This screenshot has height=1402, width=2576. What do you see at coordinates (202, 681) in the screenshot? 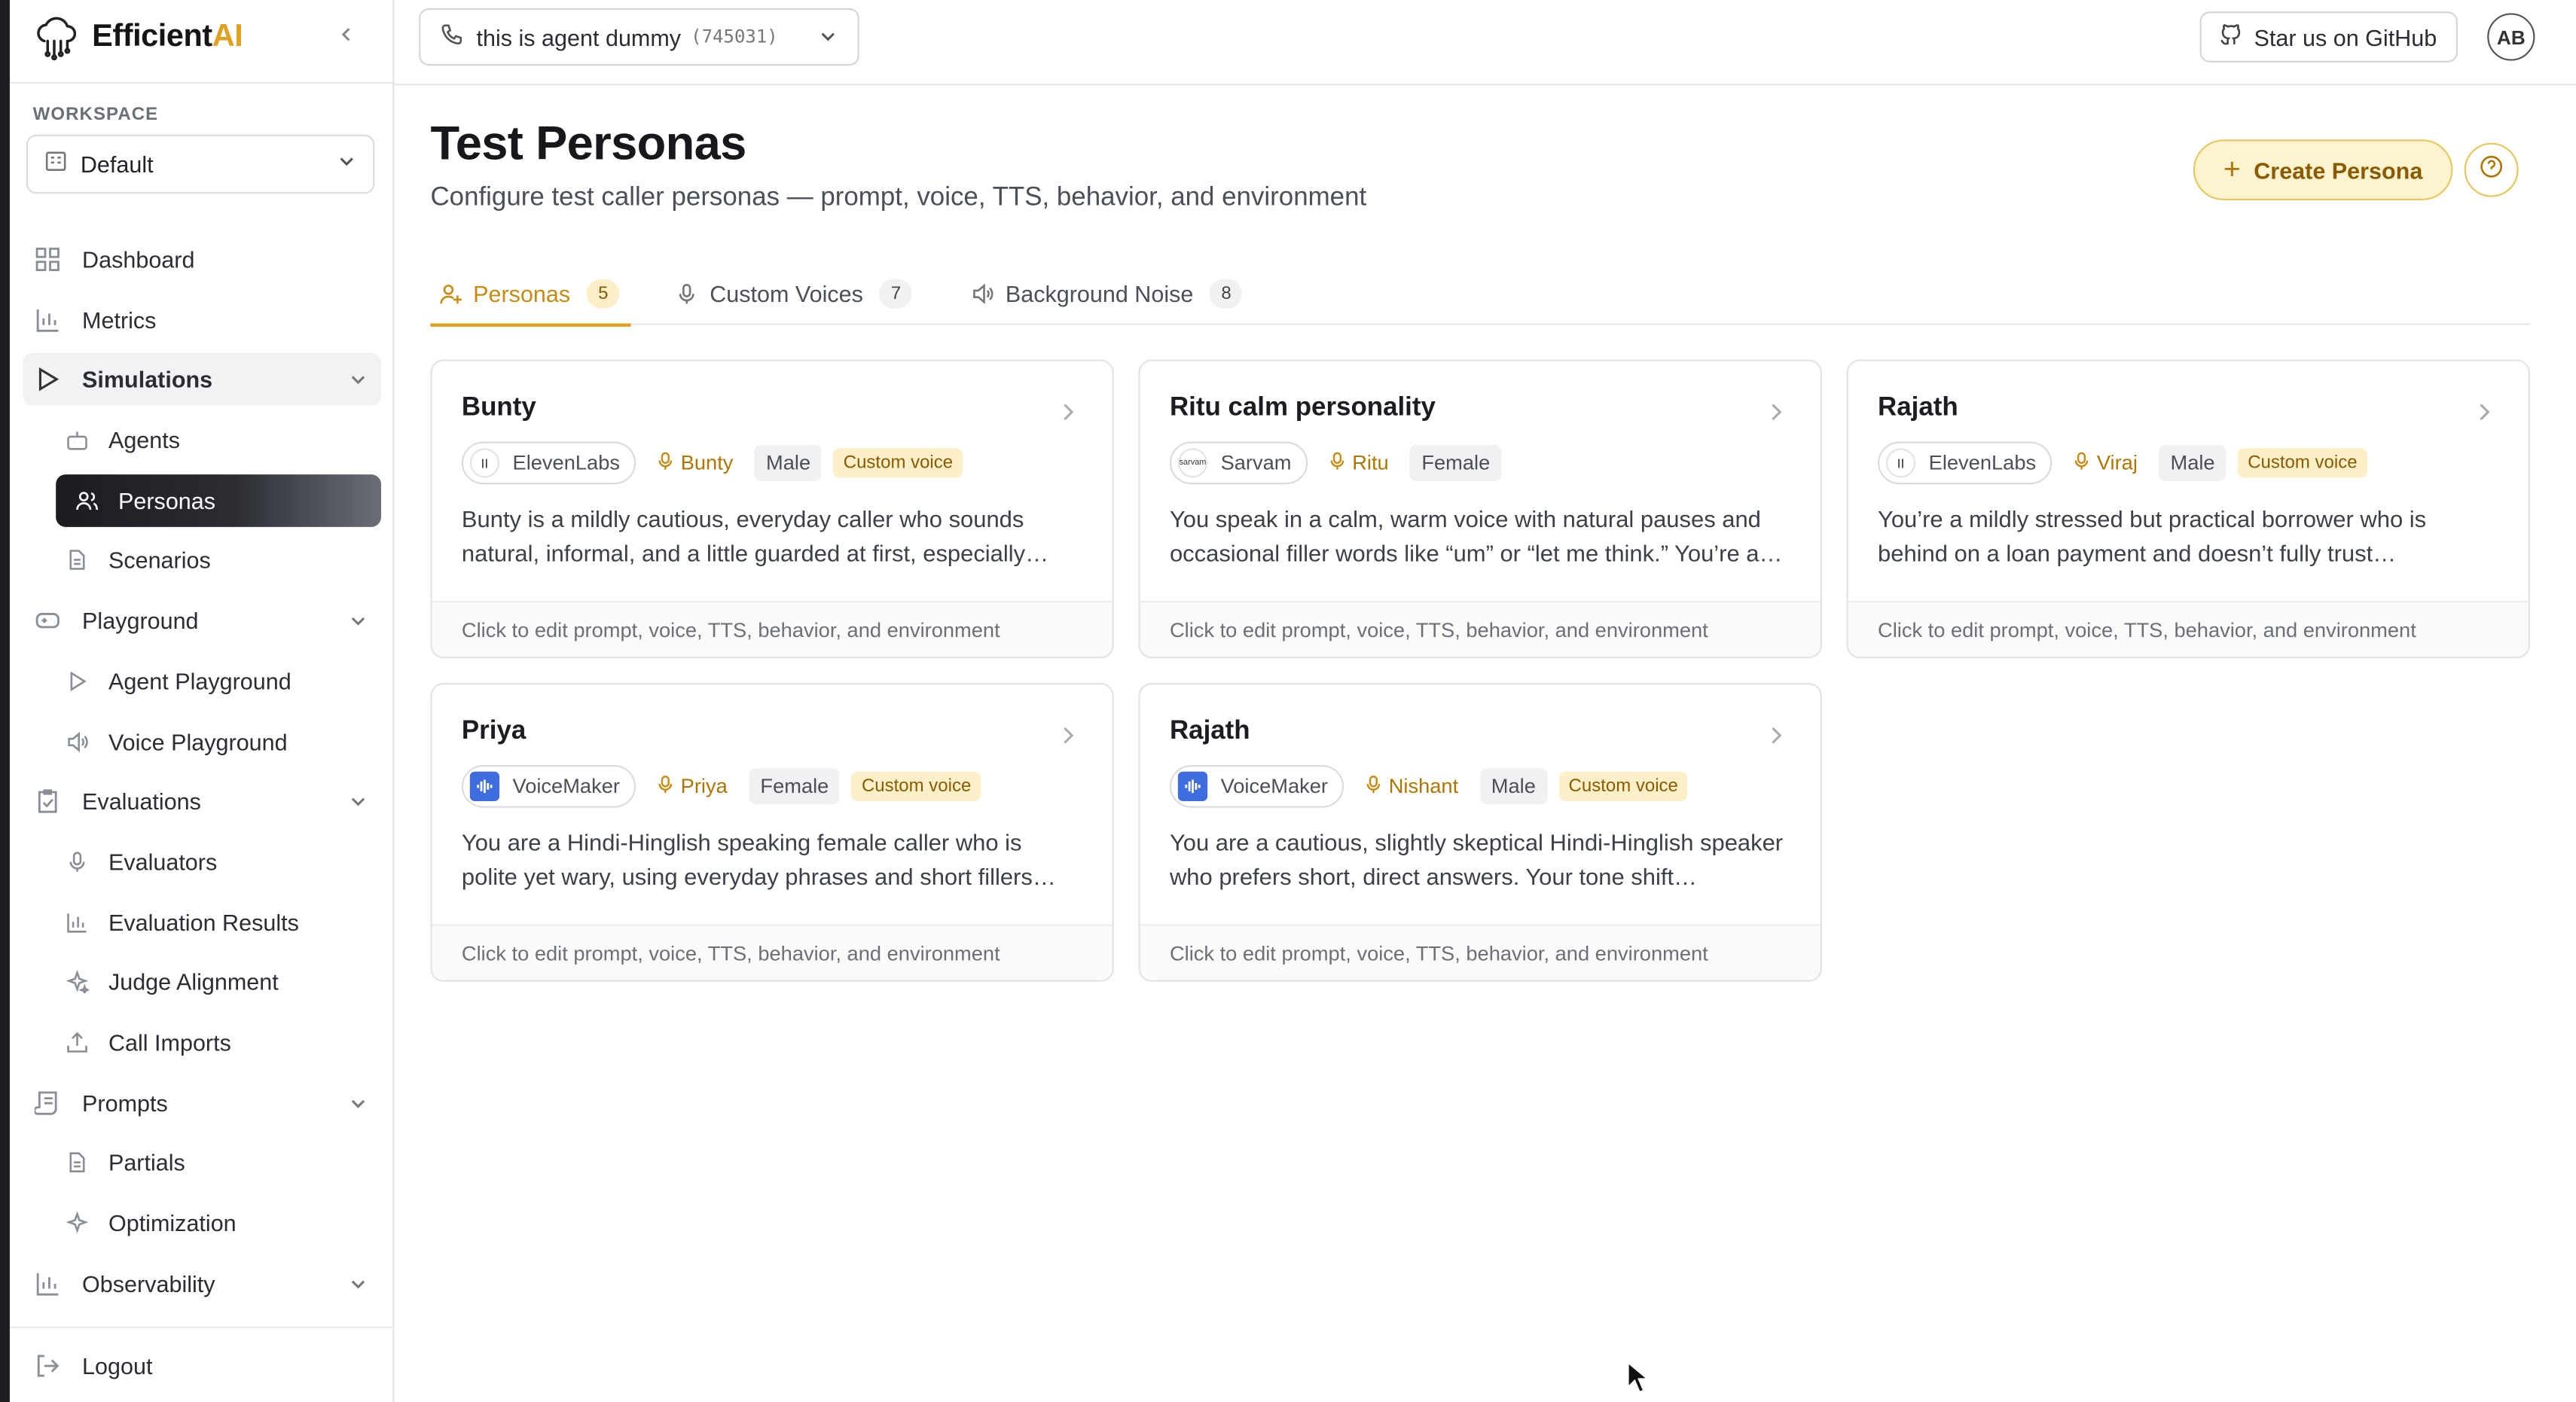
I see `sidebar-item-agent-playground: Agent Playground` at bounding box center [202, 681].